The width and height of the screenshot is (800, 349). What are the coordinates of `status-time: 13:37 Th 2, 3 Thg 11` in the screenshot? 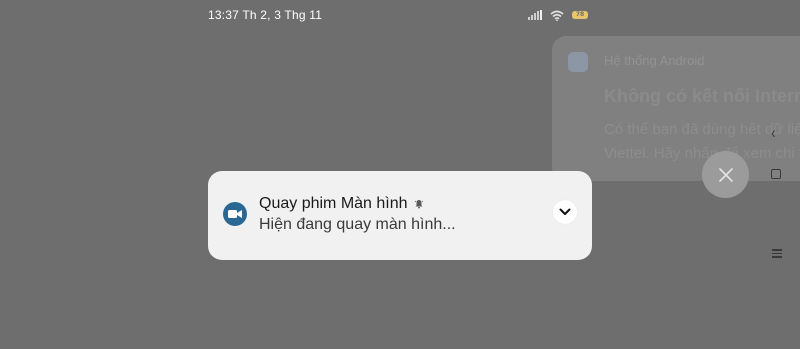 It's located at (265, 15).